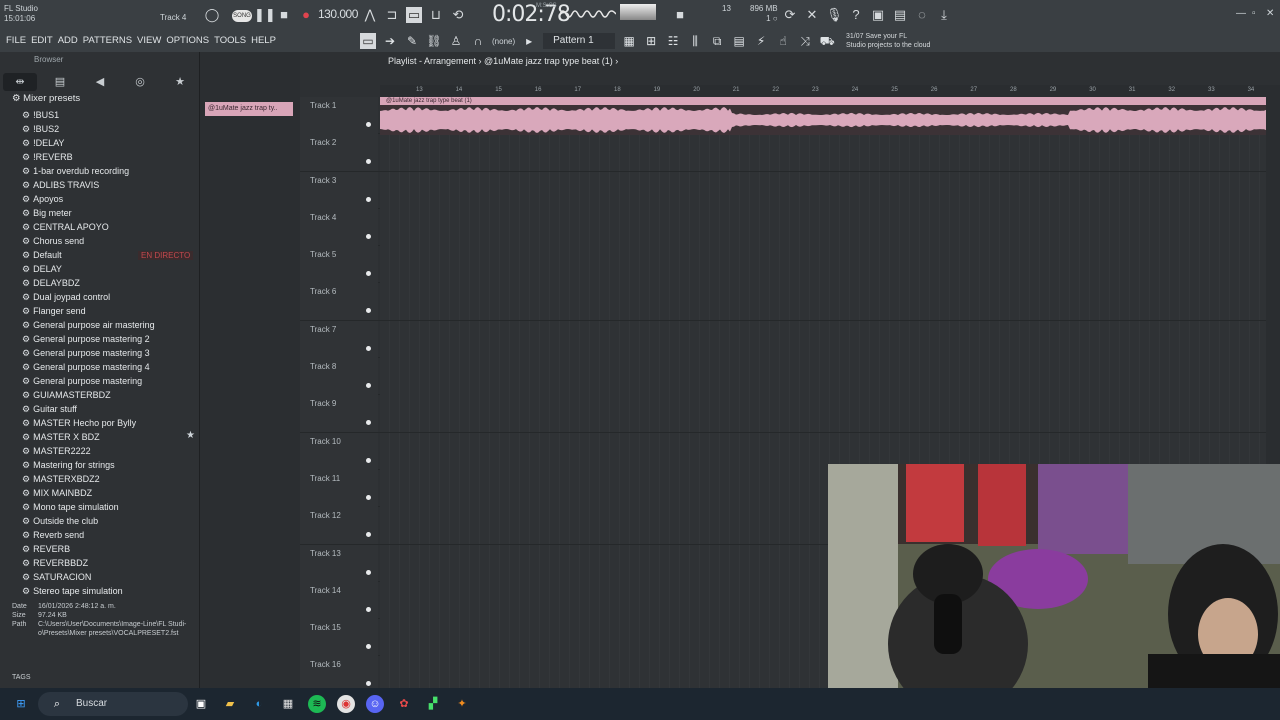 This screenshot has width=1280, height=720. I want to click on preset-item: ⚙ MASTER2222, so click(111, 451).